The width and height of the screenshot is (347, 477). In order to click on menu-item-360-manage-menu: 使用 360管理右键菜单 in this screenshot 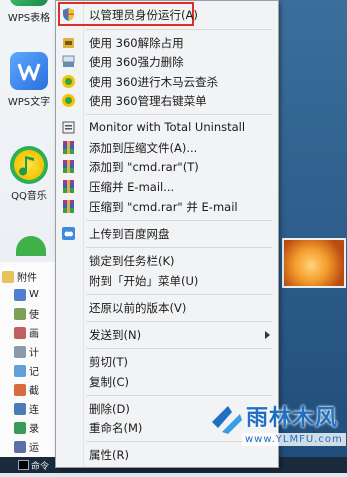, I will do `click(167, 100)`.